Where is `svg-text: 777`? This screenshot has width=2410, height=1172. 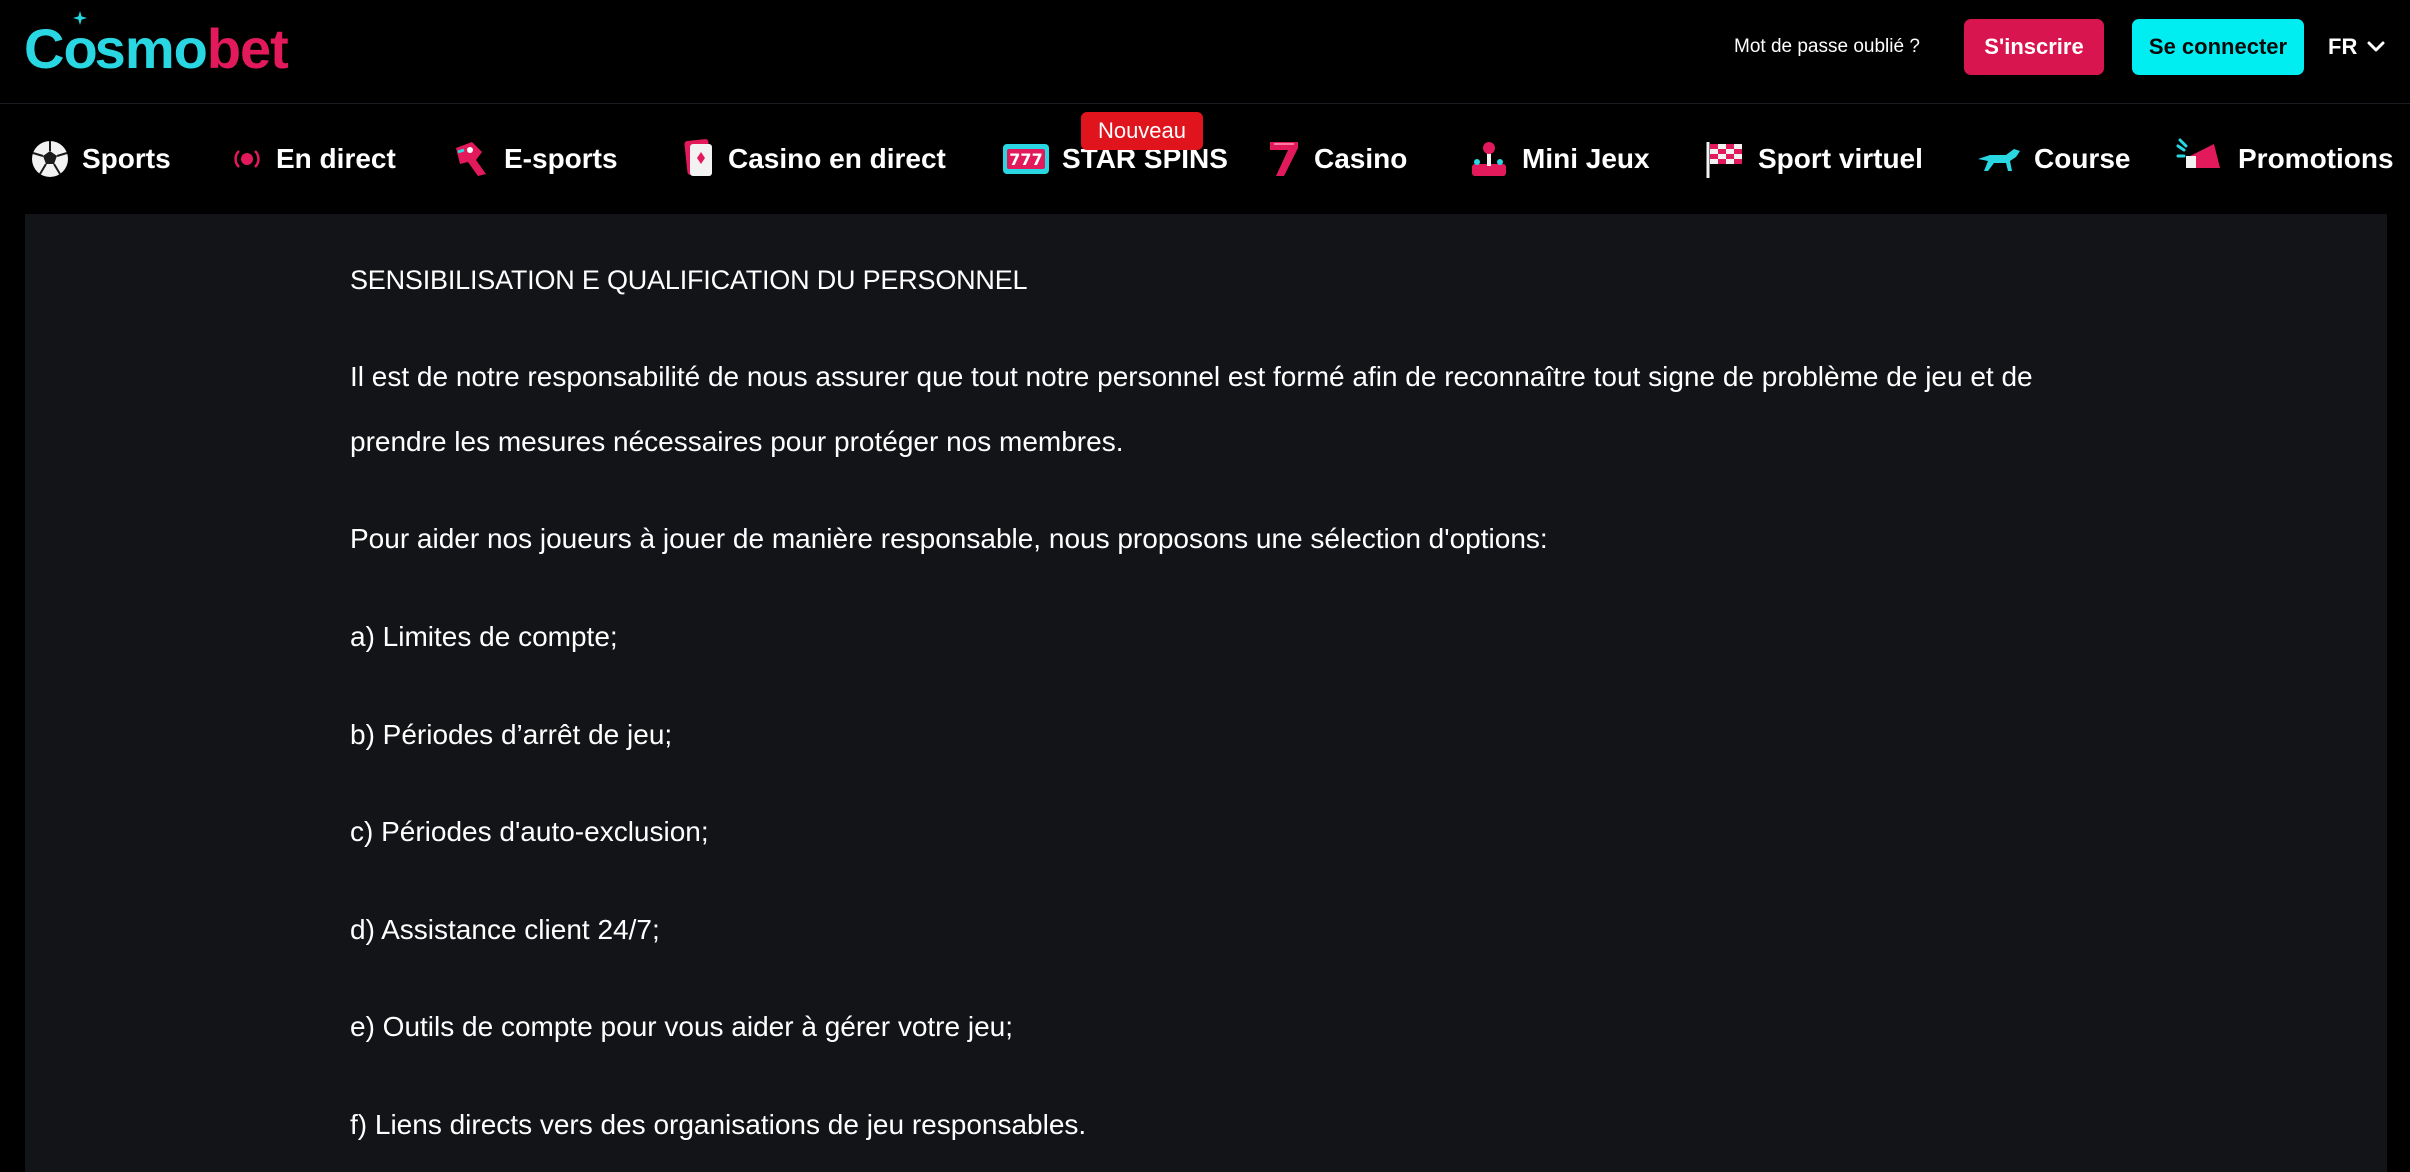 svg-text: 777 is located at coordinates (1025, 159).